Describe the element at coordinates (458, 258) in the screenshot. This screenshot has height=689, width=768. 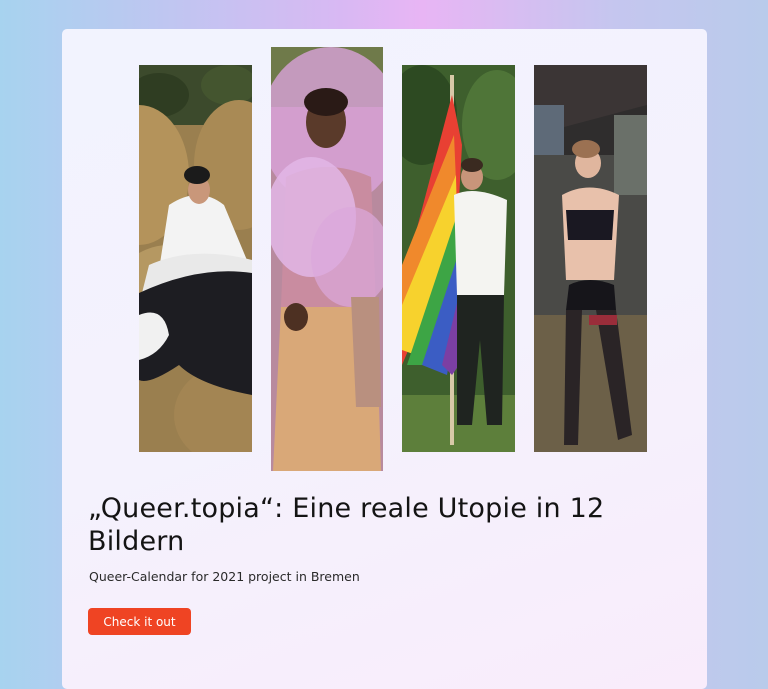
I see `calendar-photo-rainbow-flag` at that location.